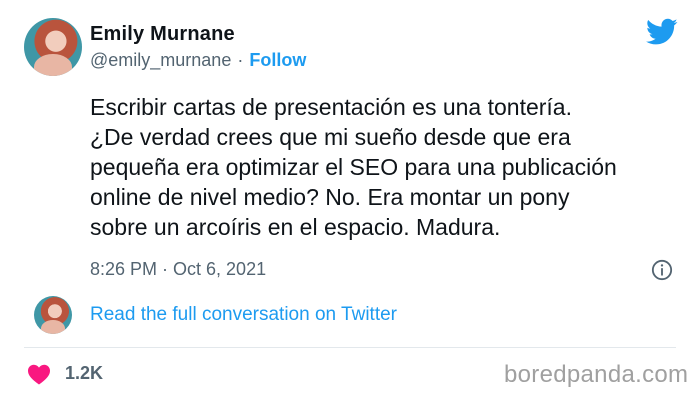 This screenshot has width=700, height=400. Describe the element at coordinates (160, 60) in the screenshot. I see `author-handle: @emily_murnane` at that location.